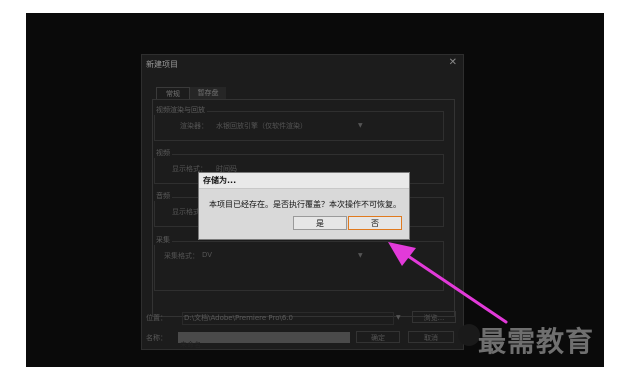 The width and height of the screenshot is (630, 380). I want to click on annotation-arrow, so click(448, 283).